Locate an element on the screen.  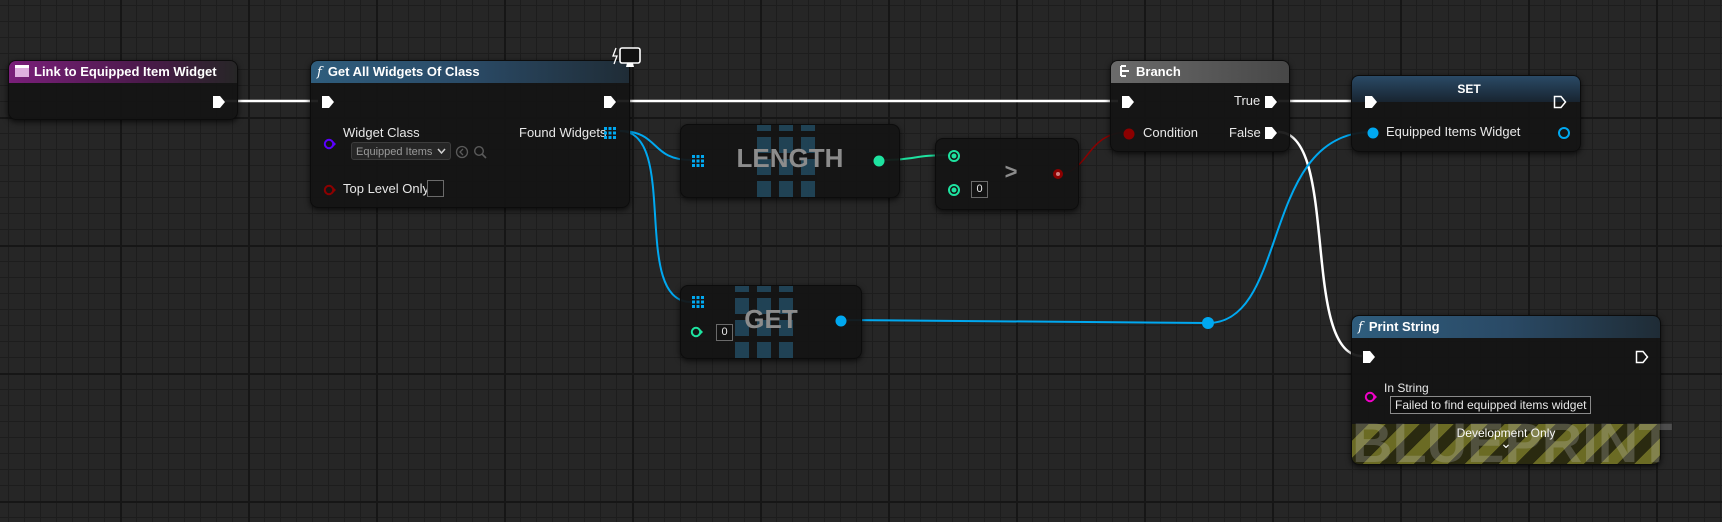
compare-value-input: 0 is located at coordinates (979, 189).